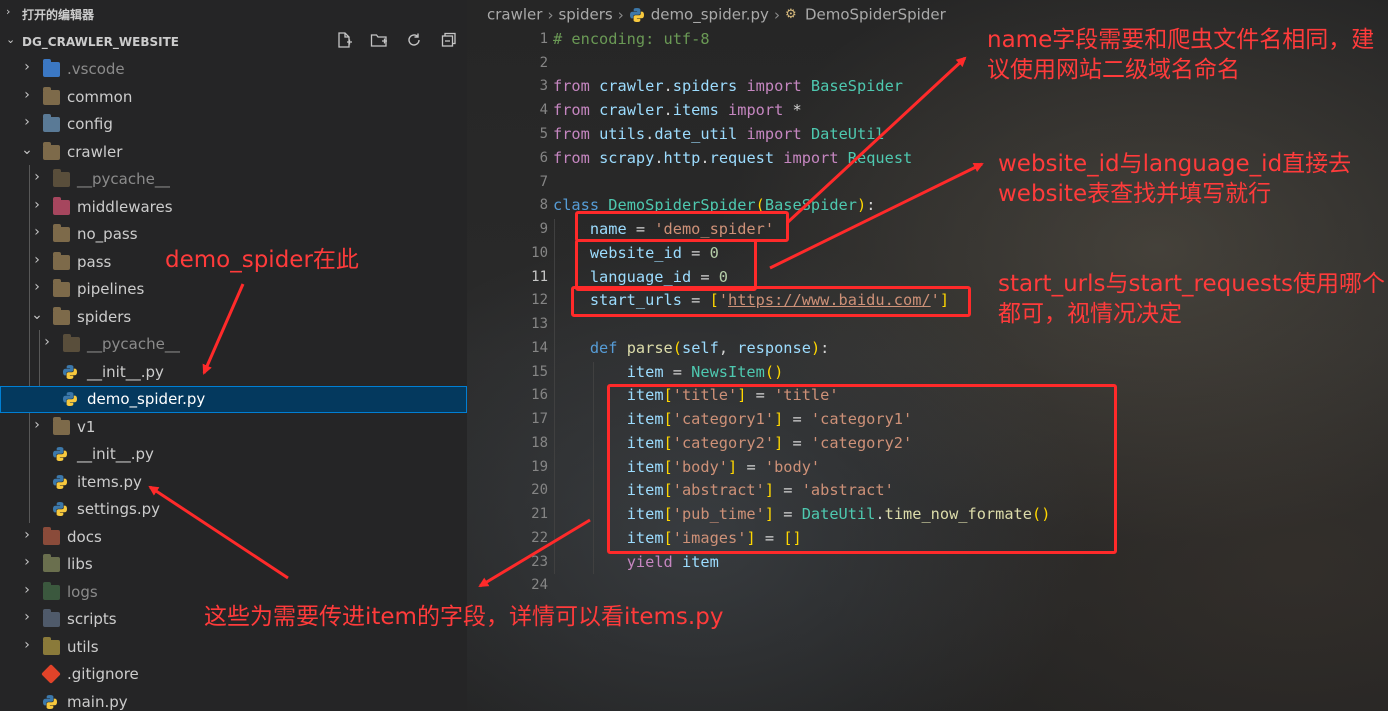 Image resolution: width=1388 pixels, height=711 pixels. Describe the element at coordinates (61, 316) in the screenshot. I see `folder-open-icon` at that location.